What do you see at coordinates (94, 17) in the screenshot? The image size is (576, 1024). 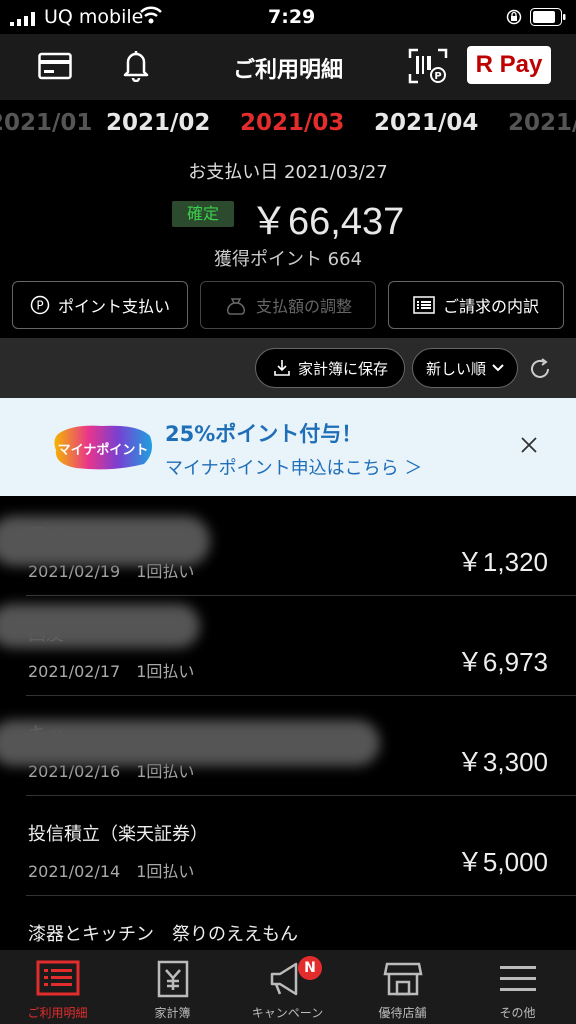 I see `carrier-name: UQ mobile` at bounding box center [94, 17].